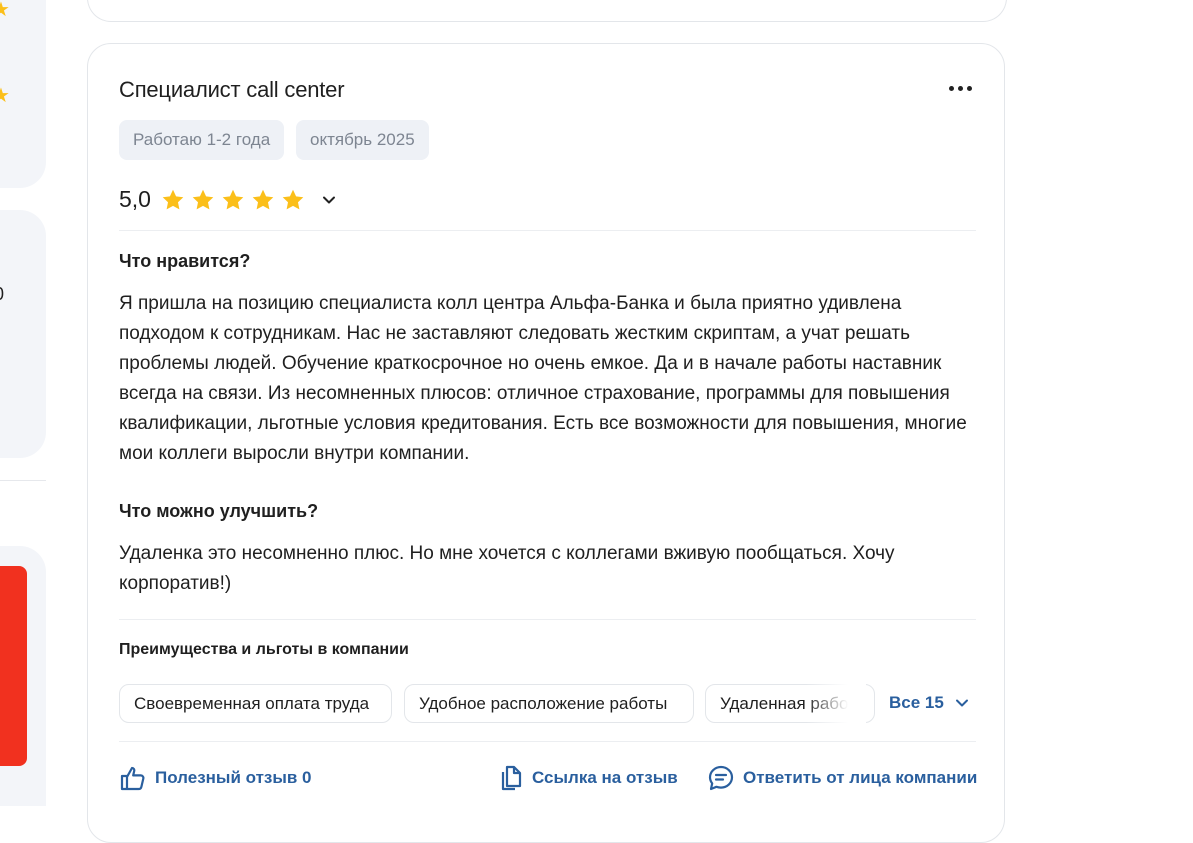 The width and height of the screenshot is (1193, 843). What do you see at coordinates (549, 703) in the screenshot?
I see `benefit-chip: Удобное расположение работы` at bounding box center [549, 703].